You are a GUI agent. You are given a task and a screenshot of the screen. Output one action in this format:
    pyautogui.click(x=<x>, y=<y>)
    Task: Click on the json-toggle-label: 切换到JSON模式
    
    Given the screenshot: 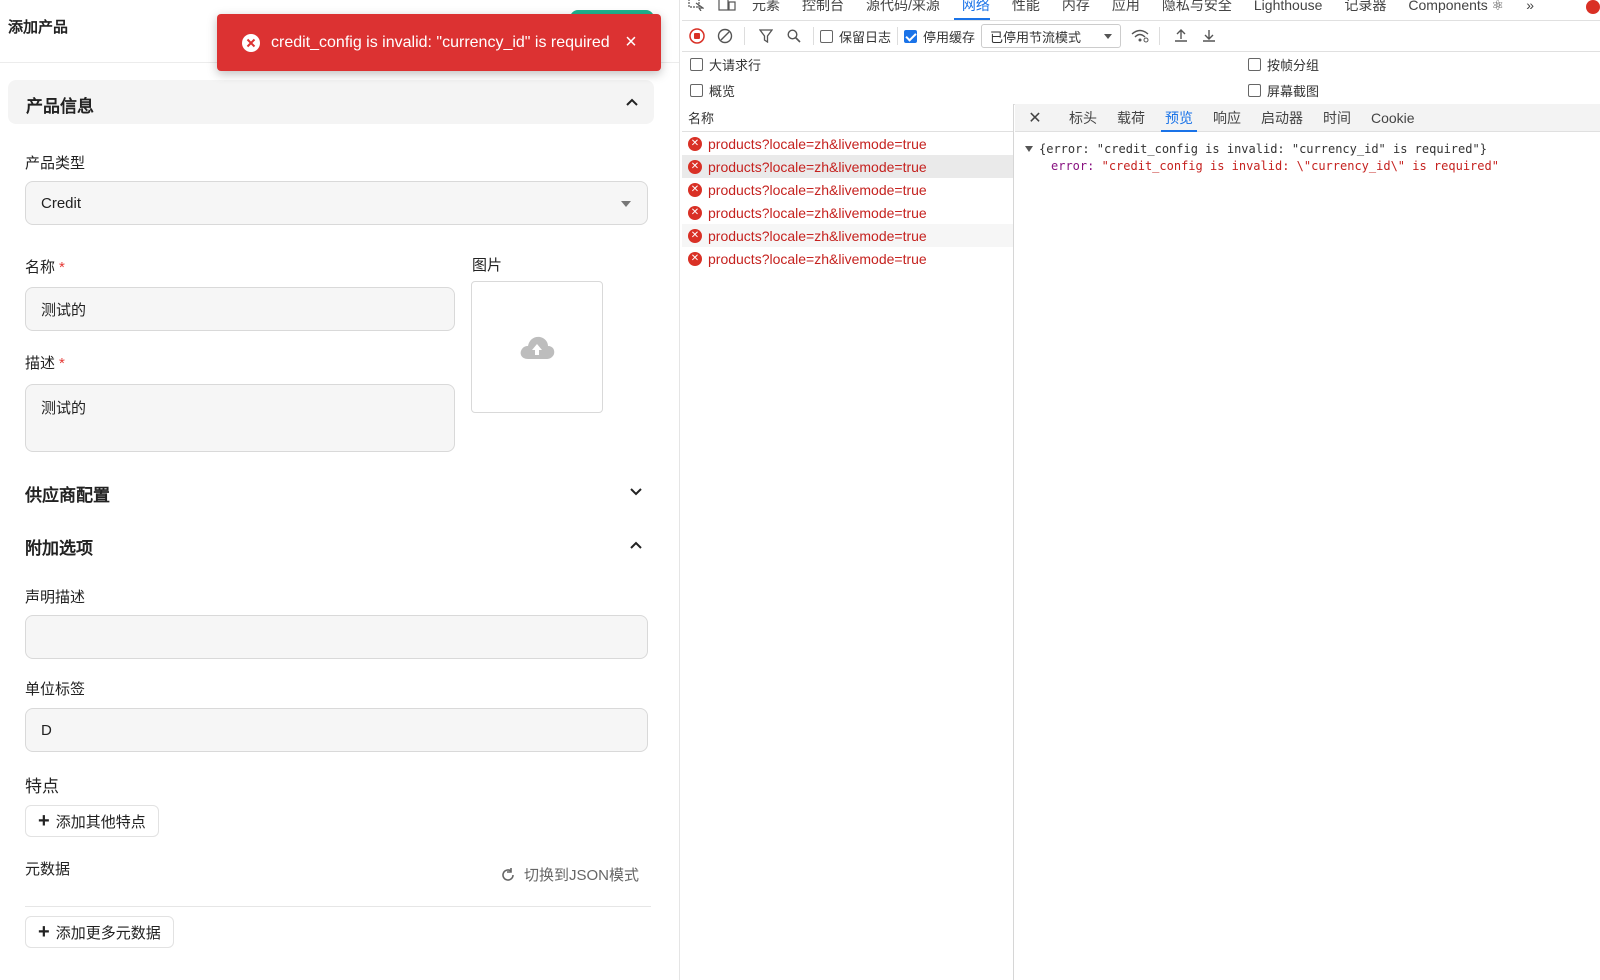 What is the action you would take?
    pyautogui.click(x=582, y=875)
    